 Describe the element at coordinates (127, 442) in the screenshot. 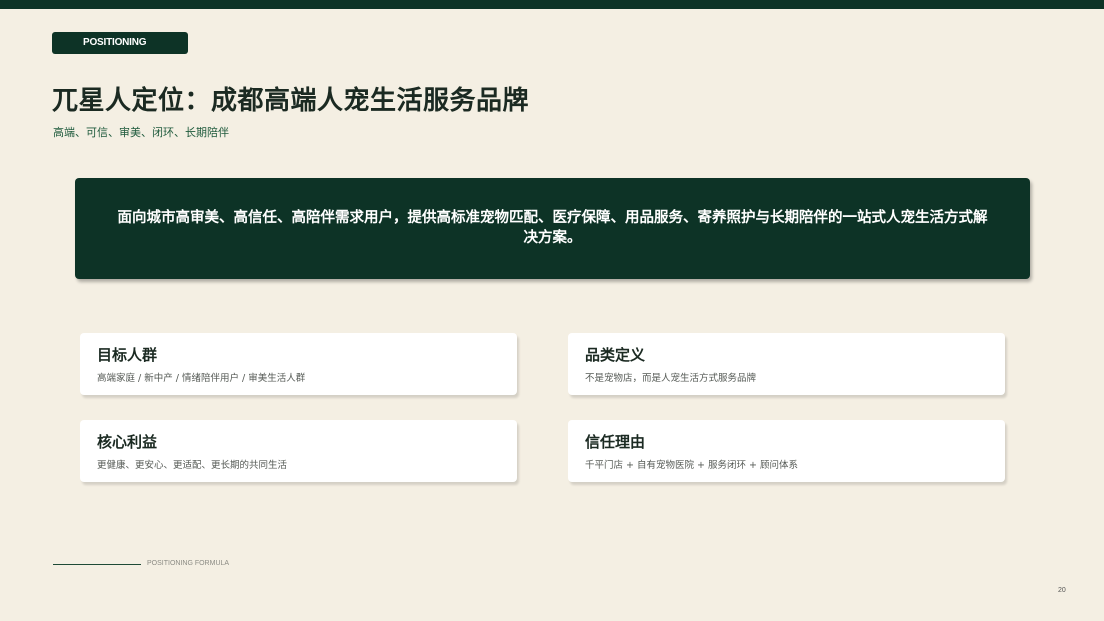

I see `card-title: 核心利益` at that location.